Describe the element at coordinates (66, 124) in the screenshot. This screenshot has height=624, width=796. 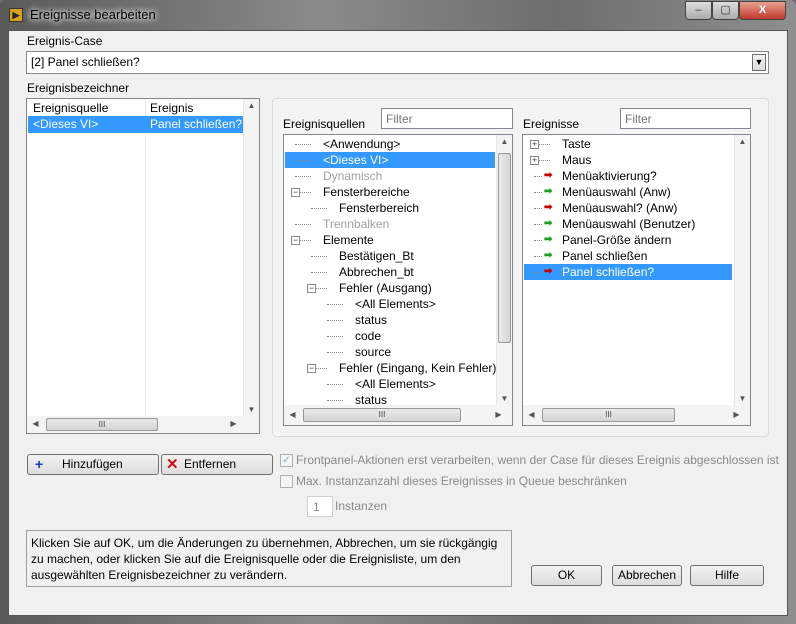
I see `row-source: <Dieses VI>` at that location.